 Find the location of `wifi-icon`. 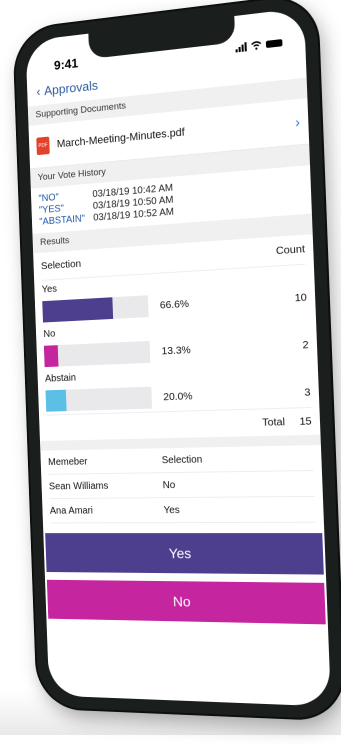

wifi-icon is located at coordinates (257, 45).